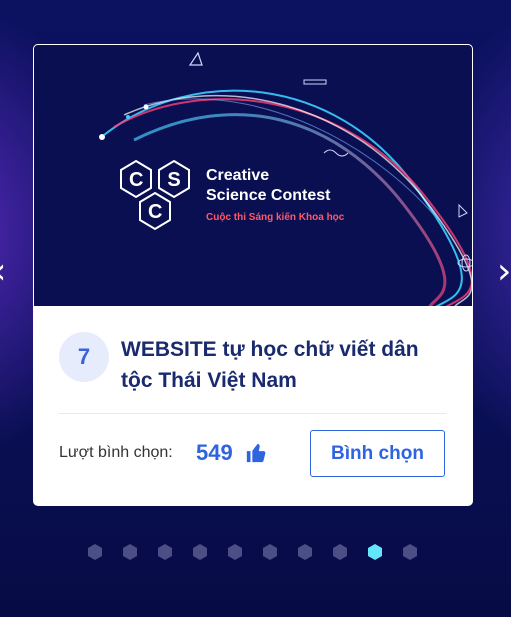  What do you see at coordinates (255, 4) in the screenshot?
I see `previous-section-edge` at bounding box center [255, 4].